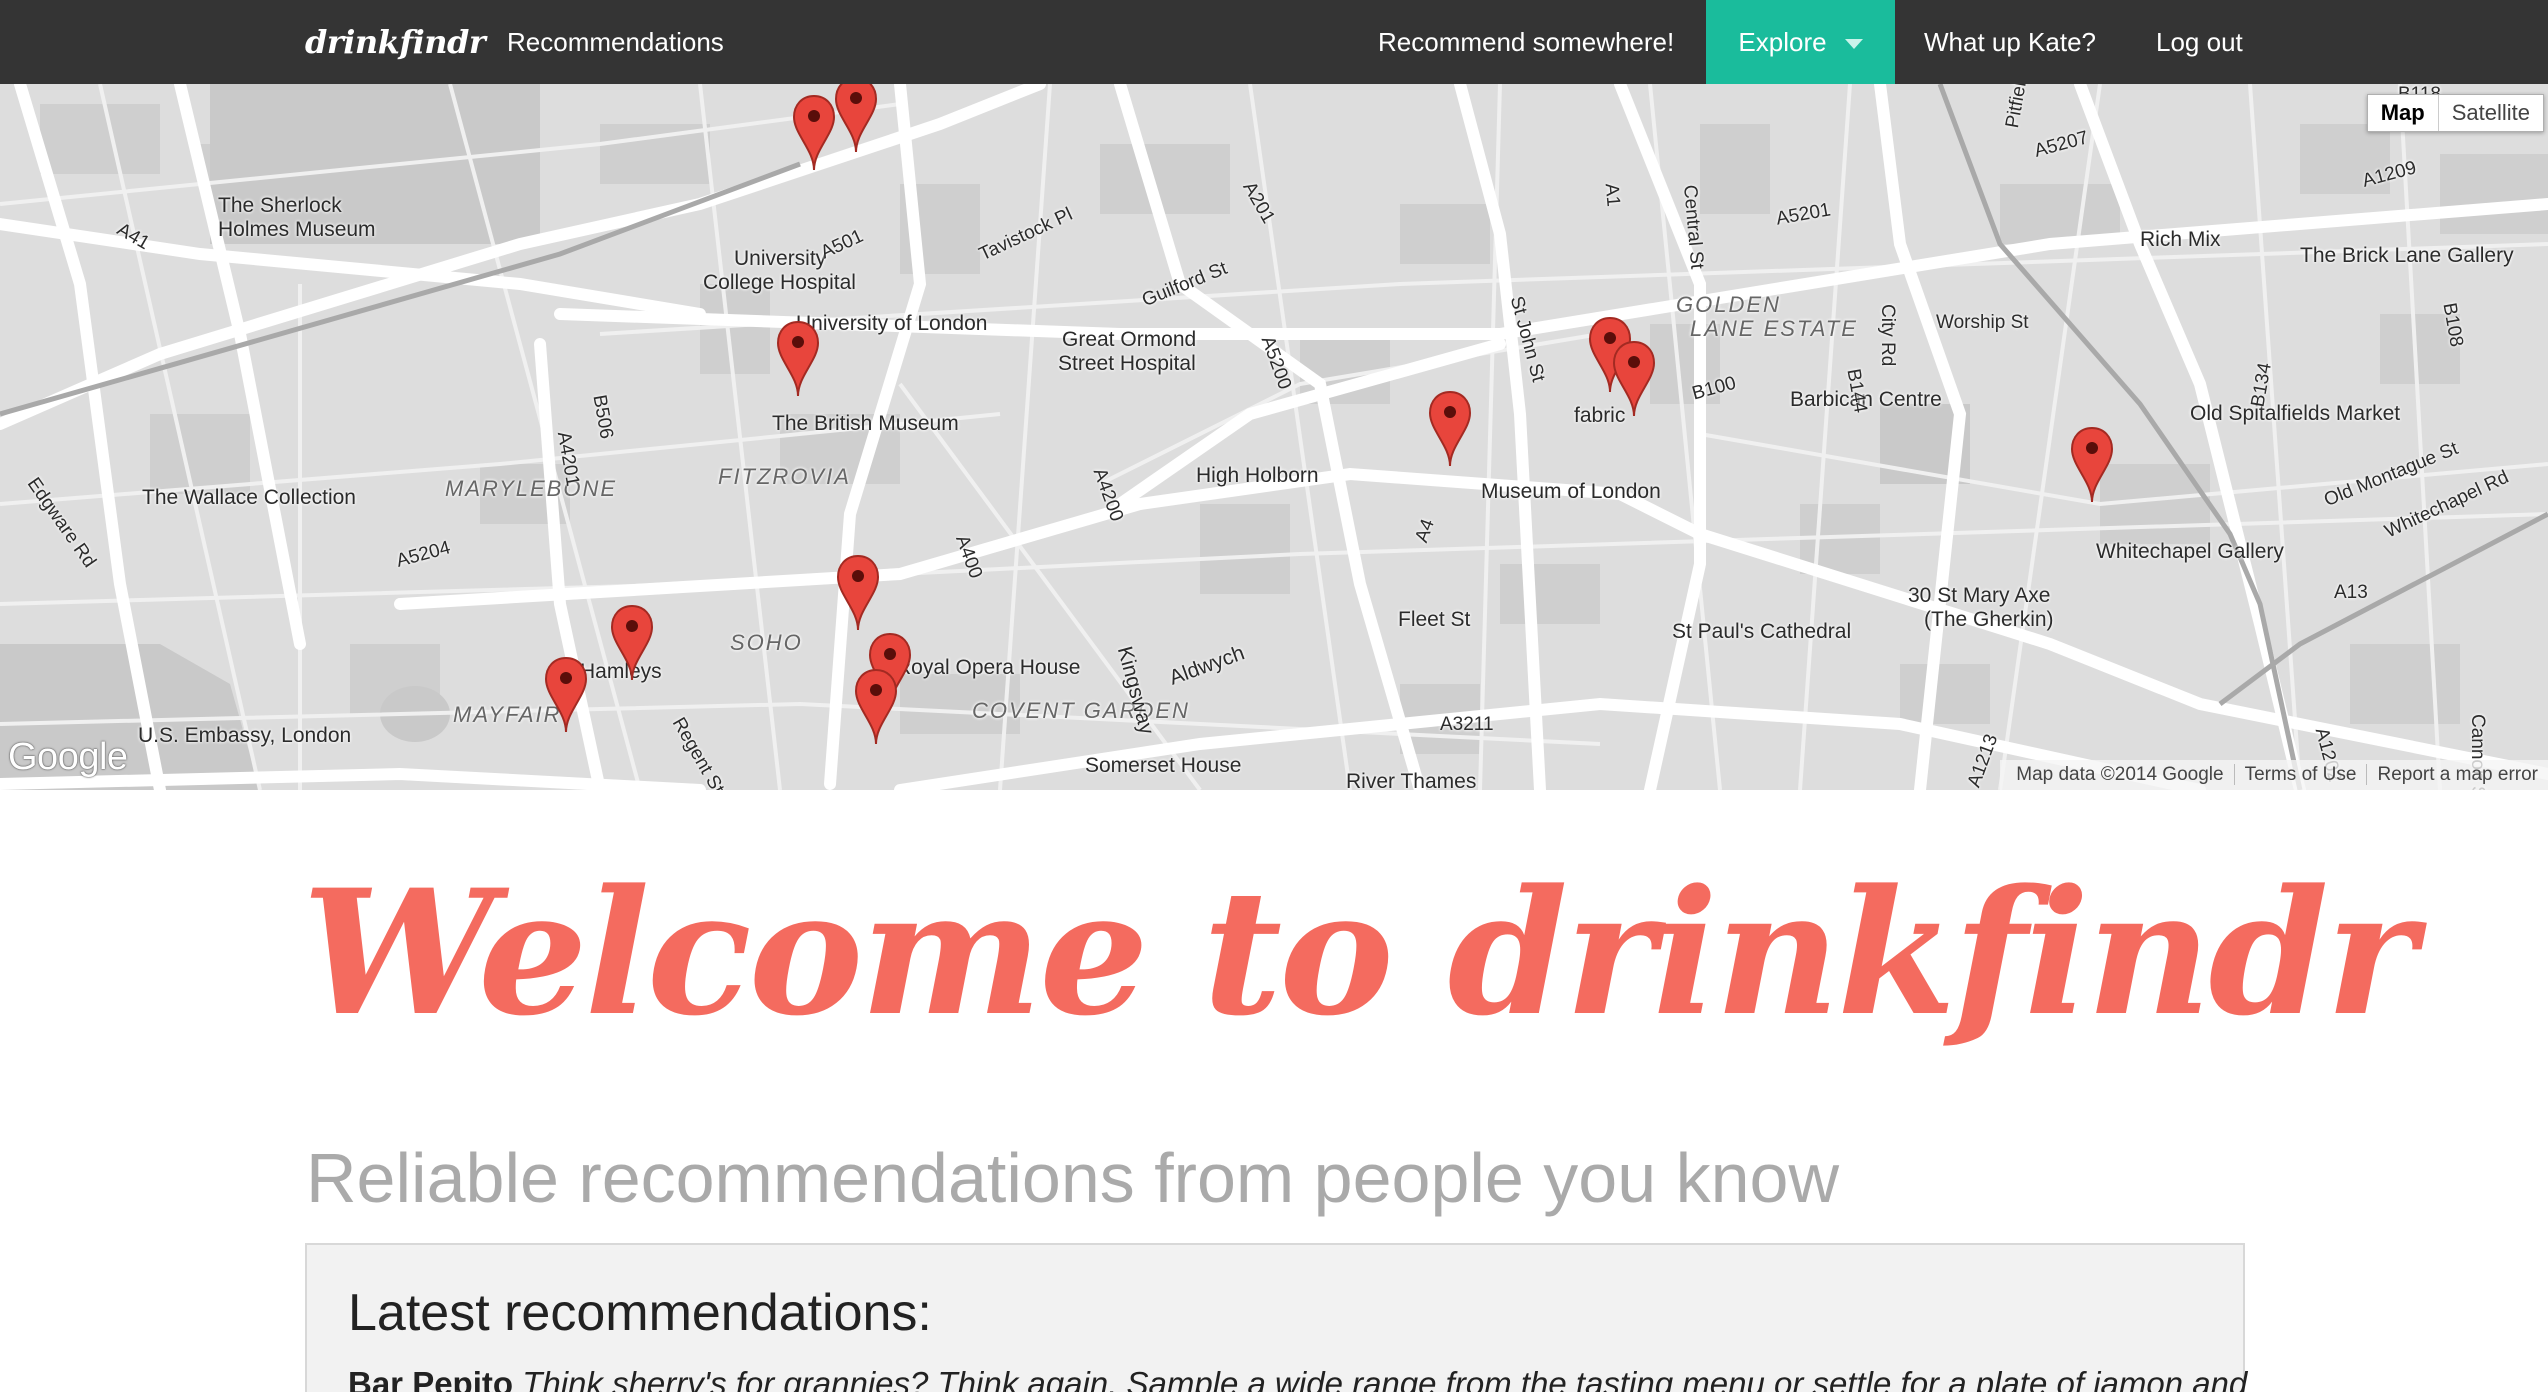 Image resolution: width=2548 pixels, height=1392 pixels. Describe the element at coordinates (1163, 765) in the screenshot. I see `map-label: Somerset House` at that location.